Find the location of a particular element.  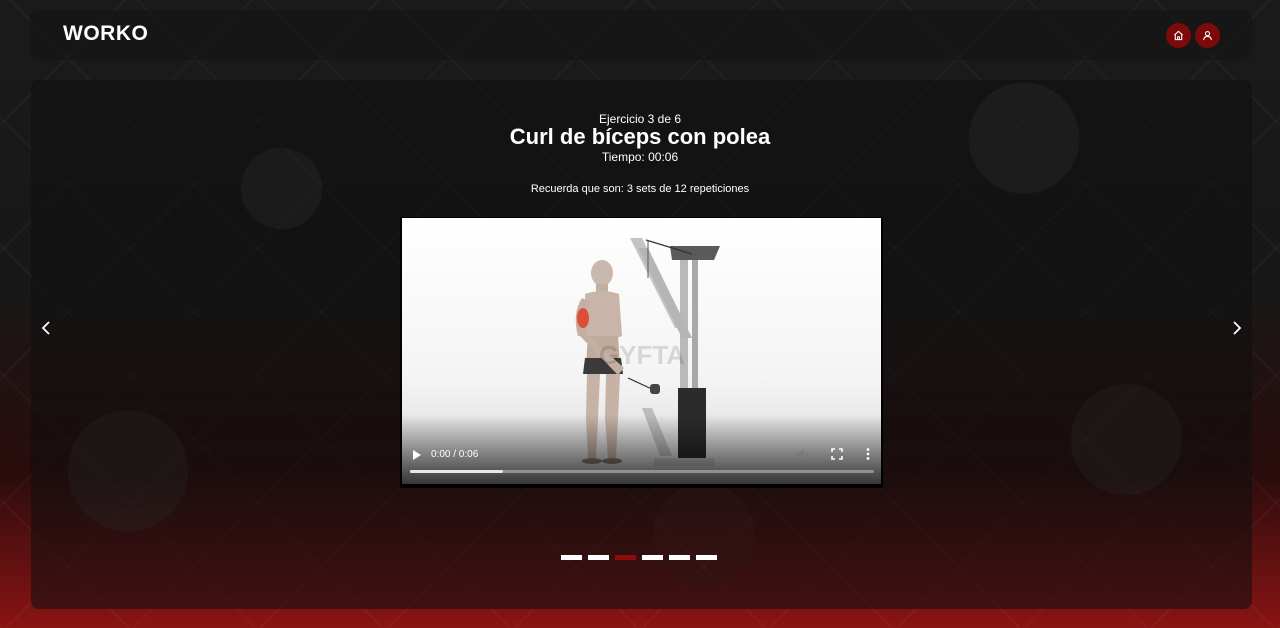

prev-arrow-icon is located at coordinates (47, 328).